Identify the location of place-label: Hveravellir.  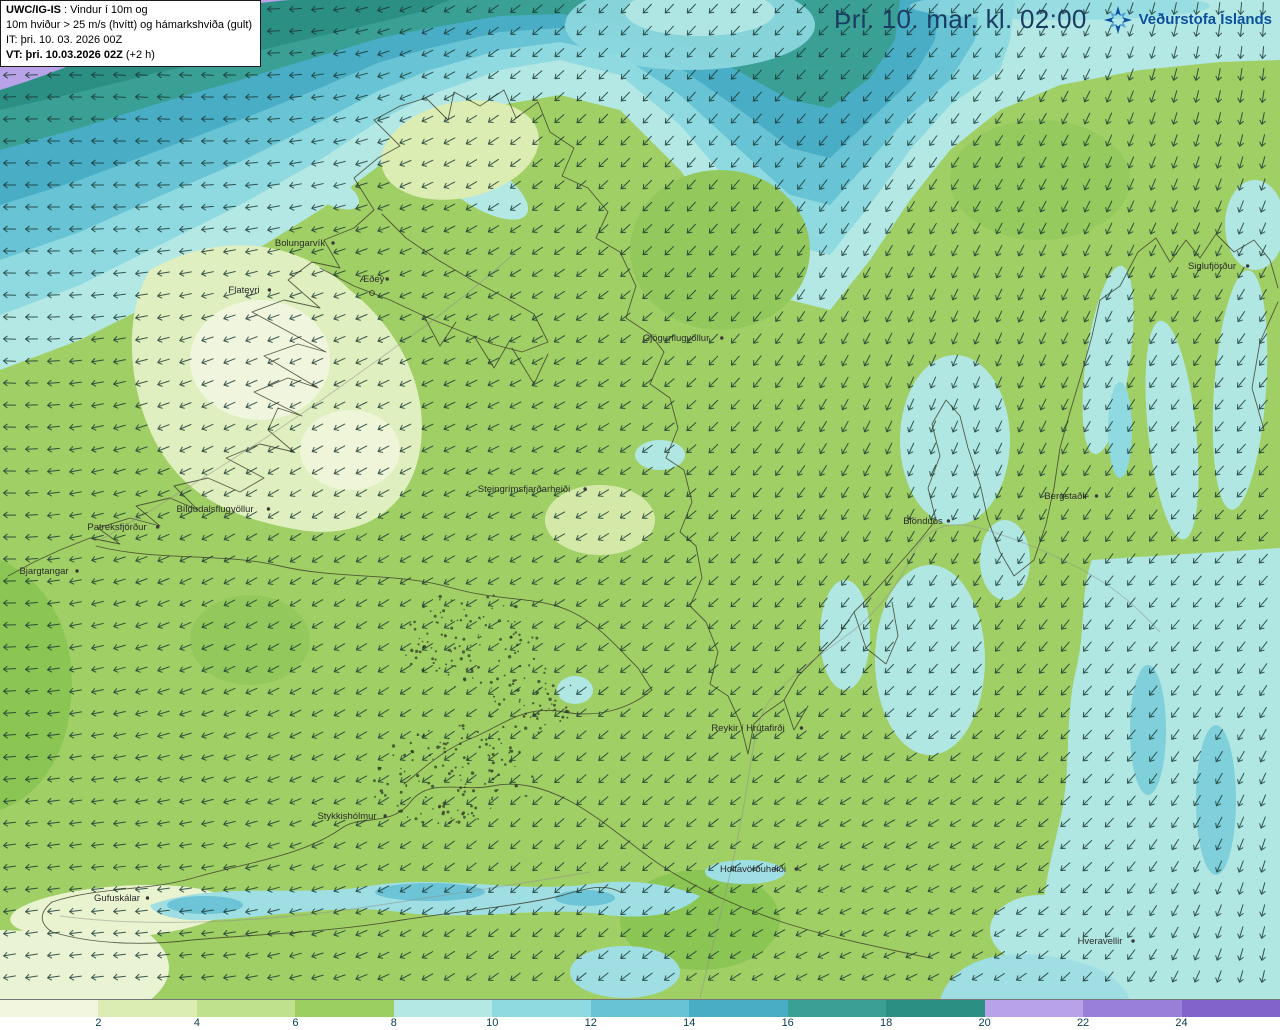
(1100, 941).